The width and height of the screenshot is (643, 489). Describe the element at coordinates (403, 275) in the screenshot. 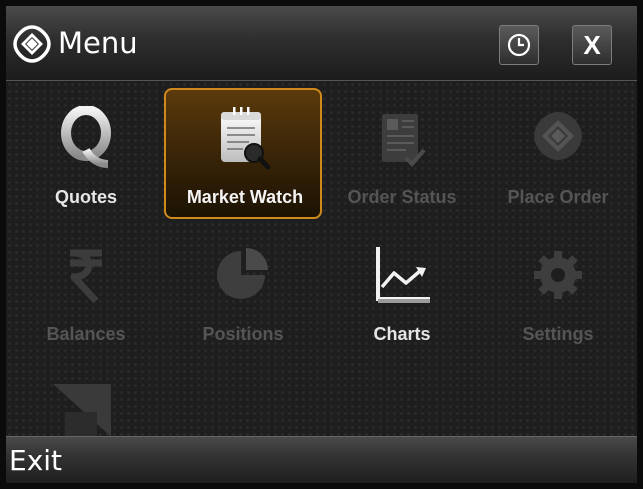

I see `line-chart-icon` at that location.